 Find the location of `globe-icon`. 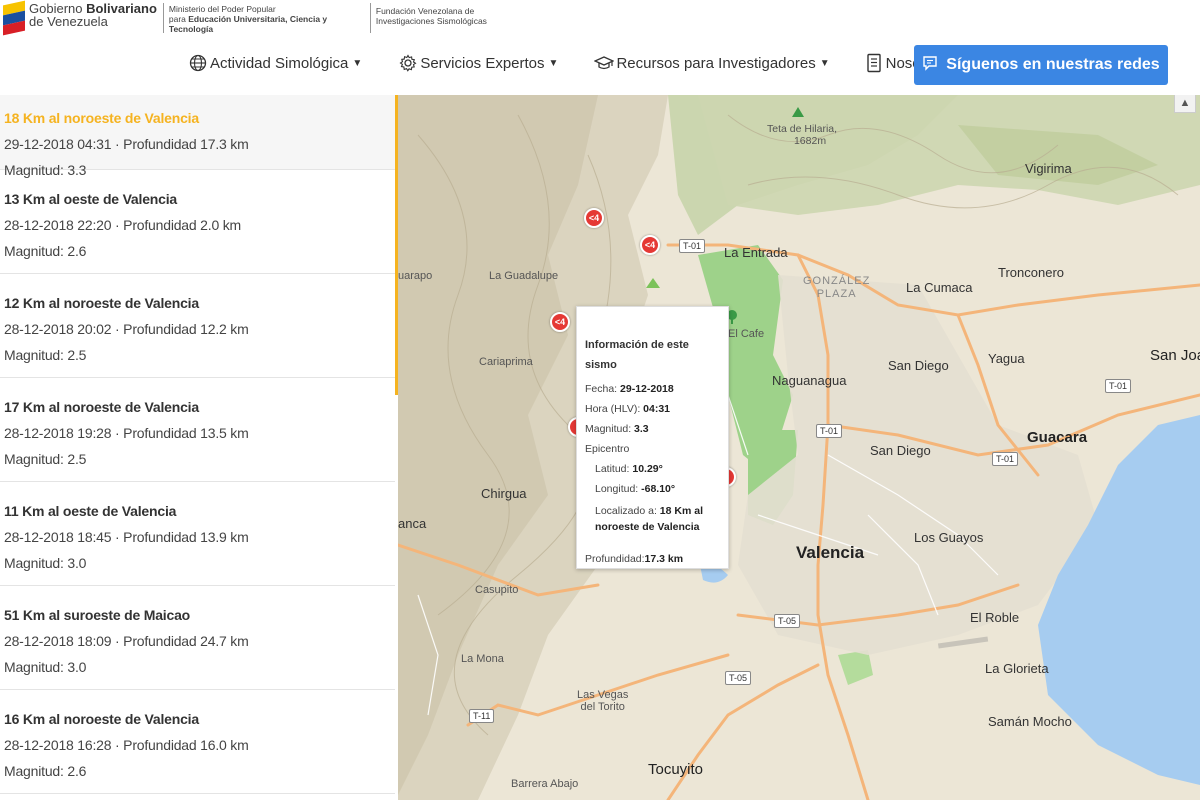

globe-icon is located at coordinates (198, 63).